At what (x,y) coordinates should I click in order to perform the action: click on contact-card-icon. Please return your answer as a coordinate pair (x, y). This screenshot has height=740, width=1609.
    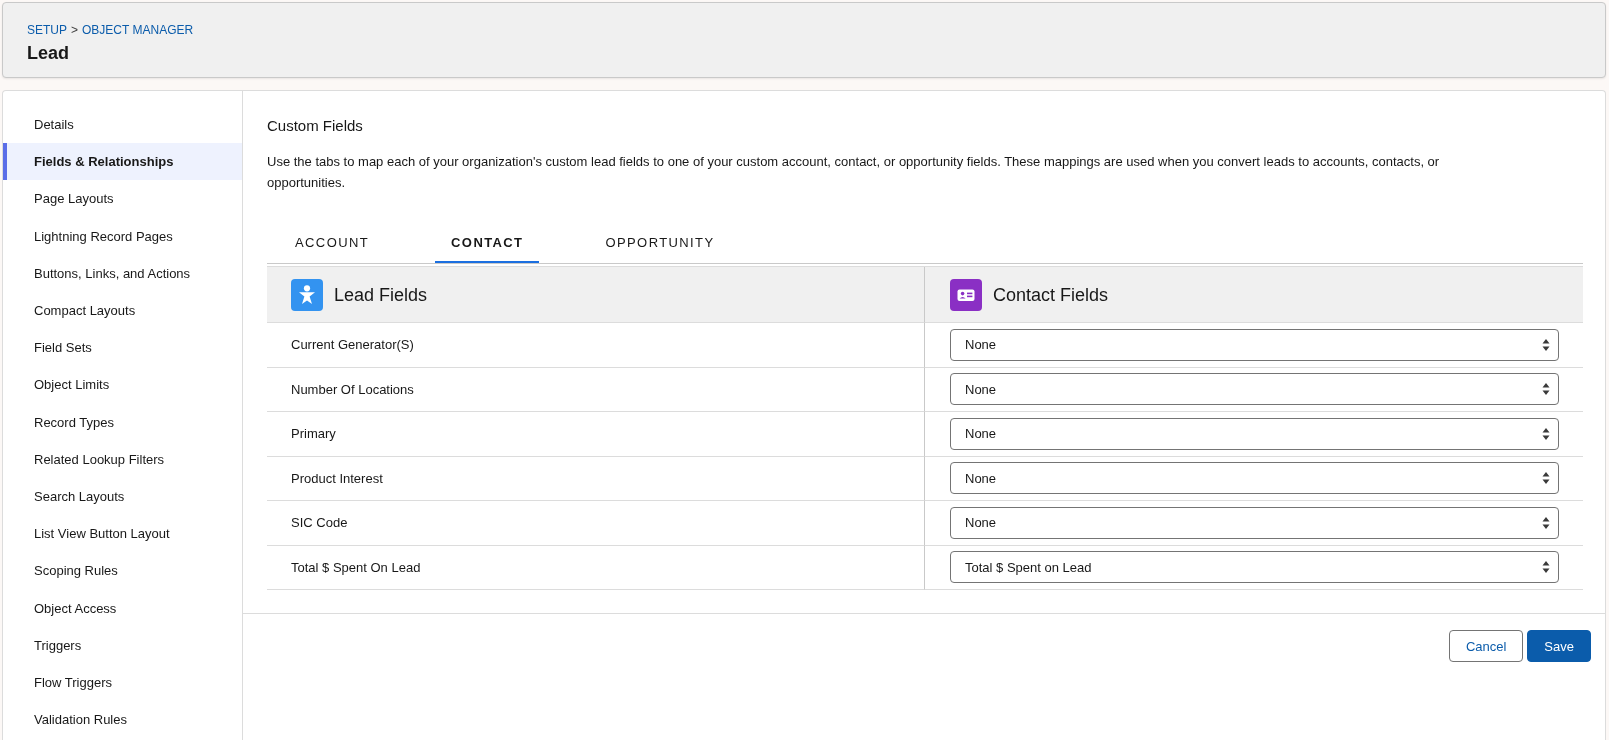
    Looking at the image, I should click on (966, 294).